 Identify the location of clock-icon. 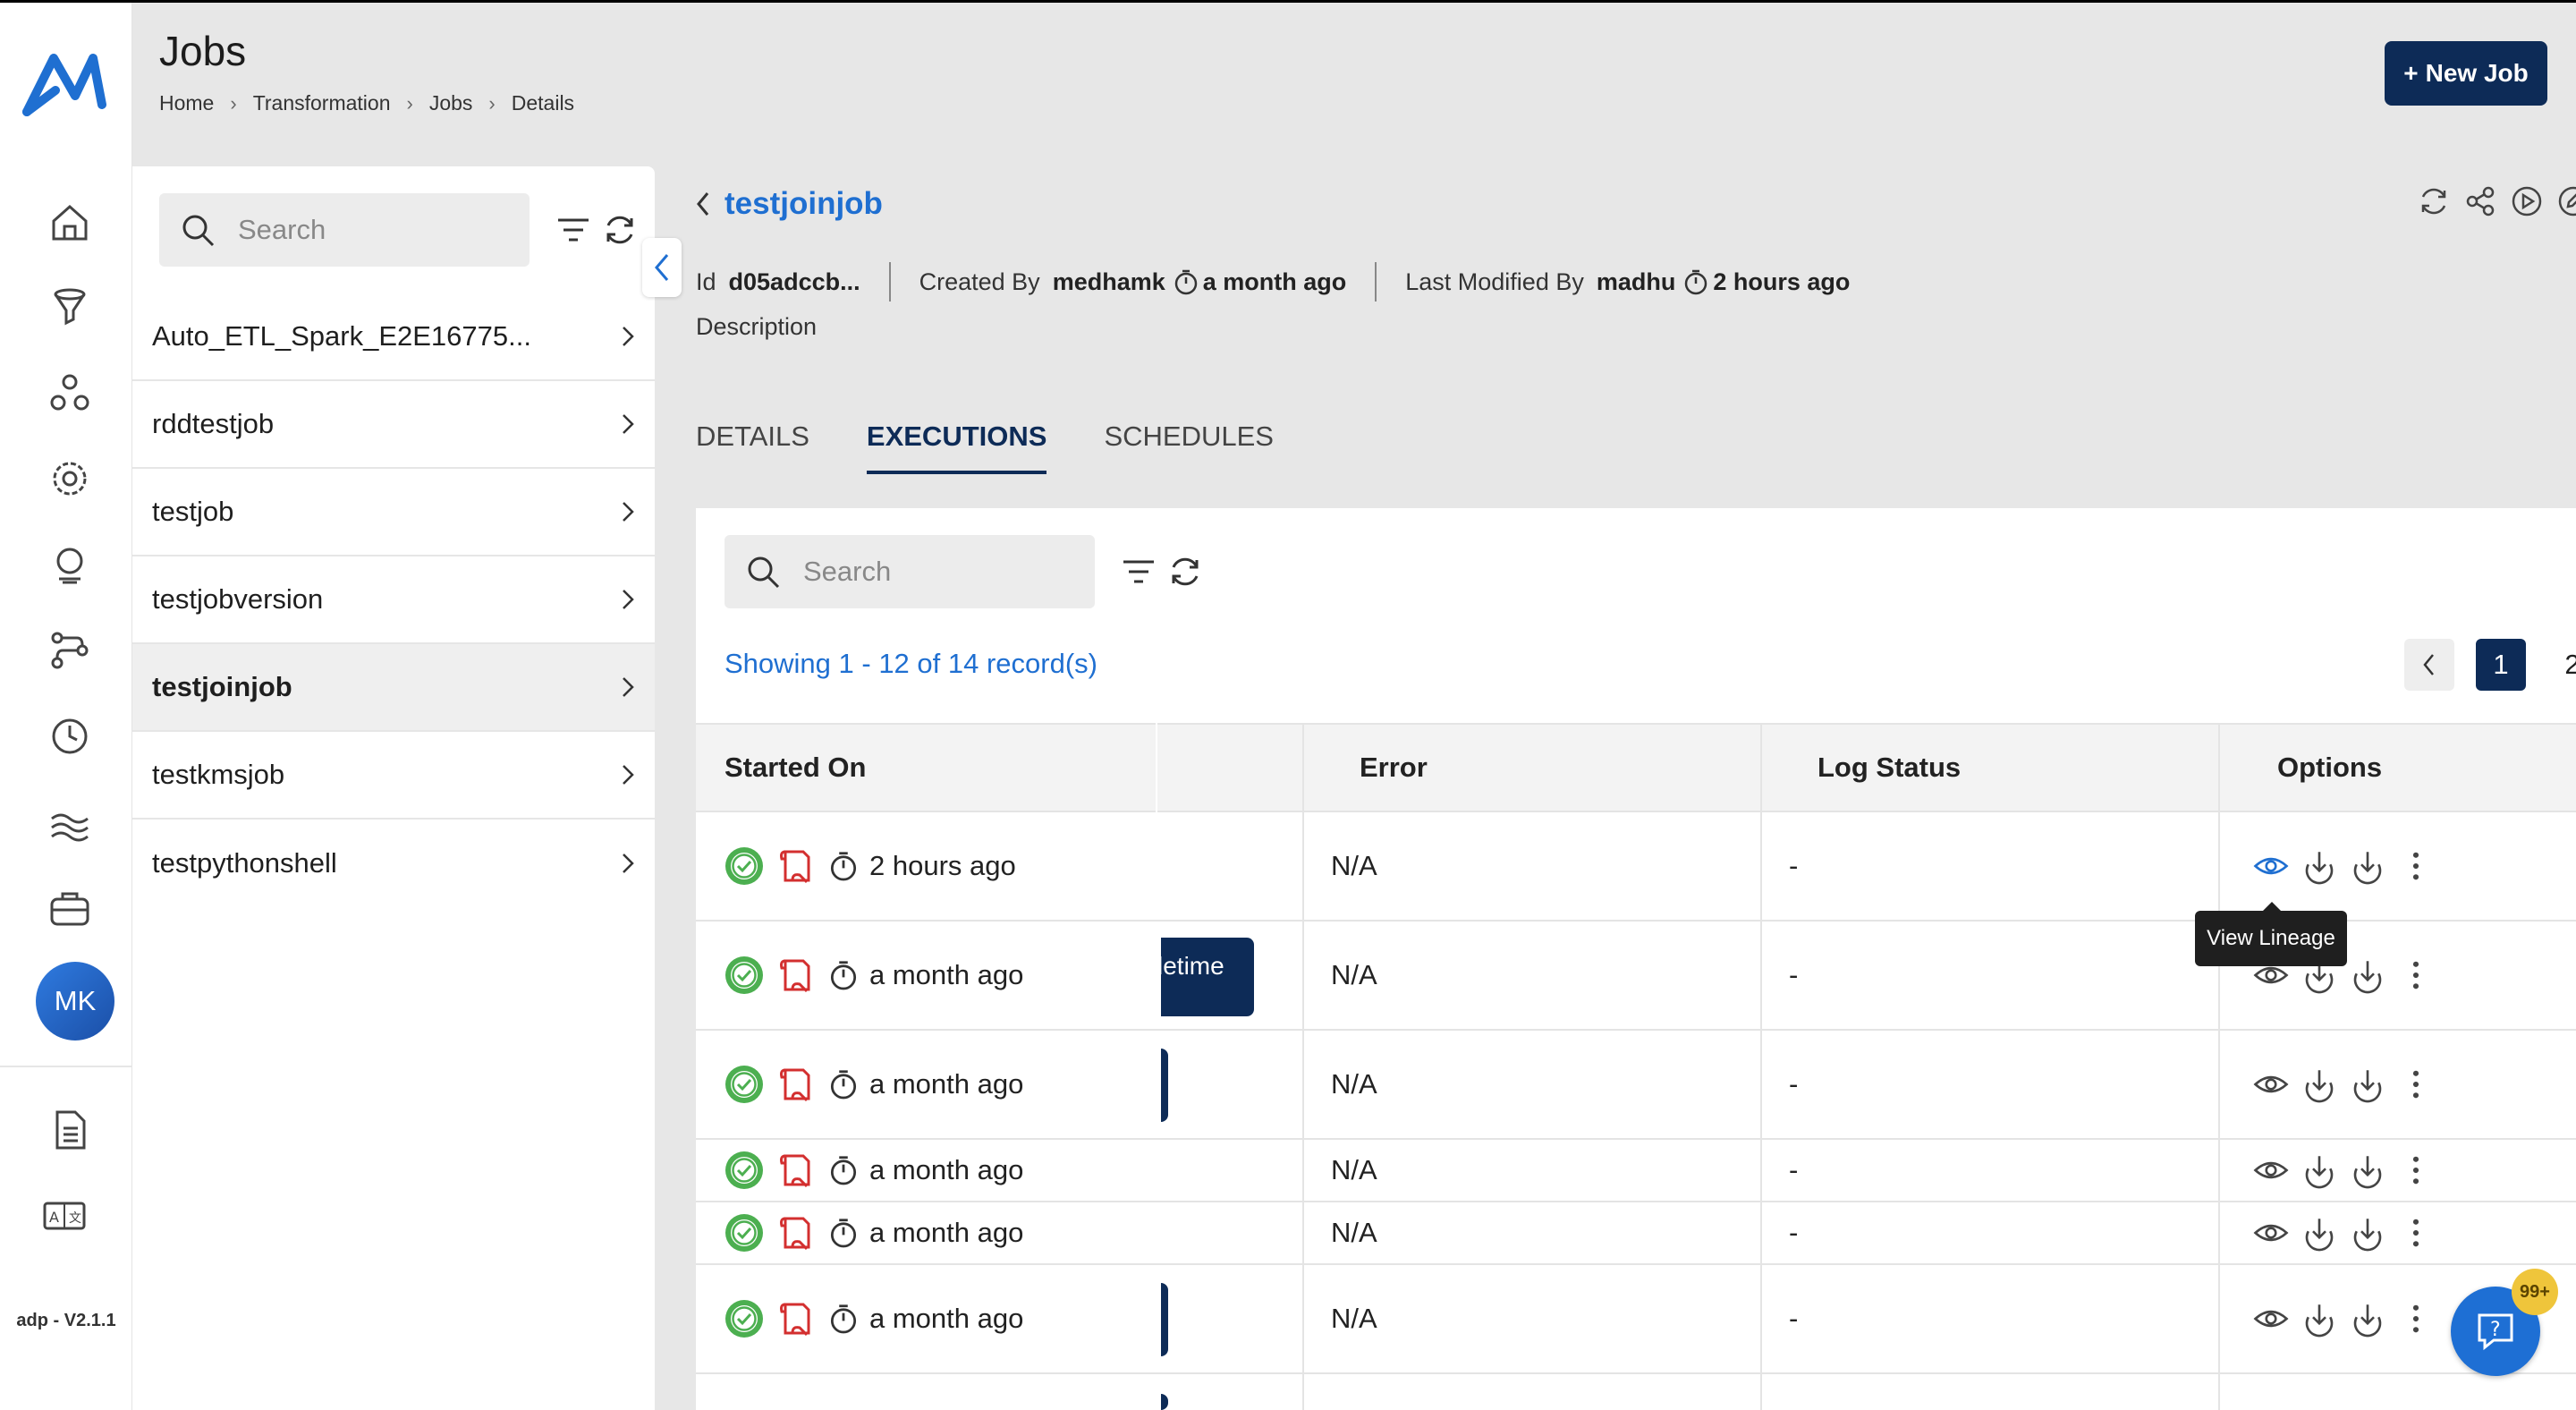
(70, 736).